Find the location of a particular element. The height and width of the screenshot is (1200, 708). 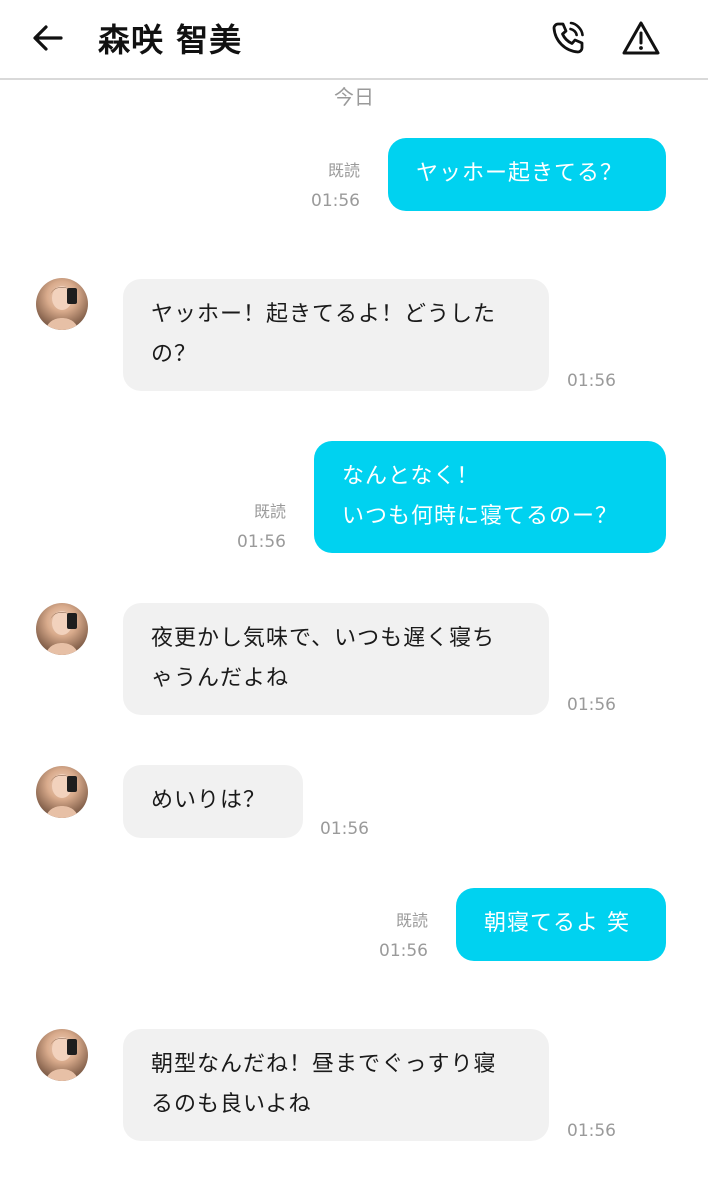

incoming-message-bubble: ヤッホー！起きてるよ！どうした の？ is located at coordinates (336, 335).